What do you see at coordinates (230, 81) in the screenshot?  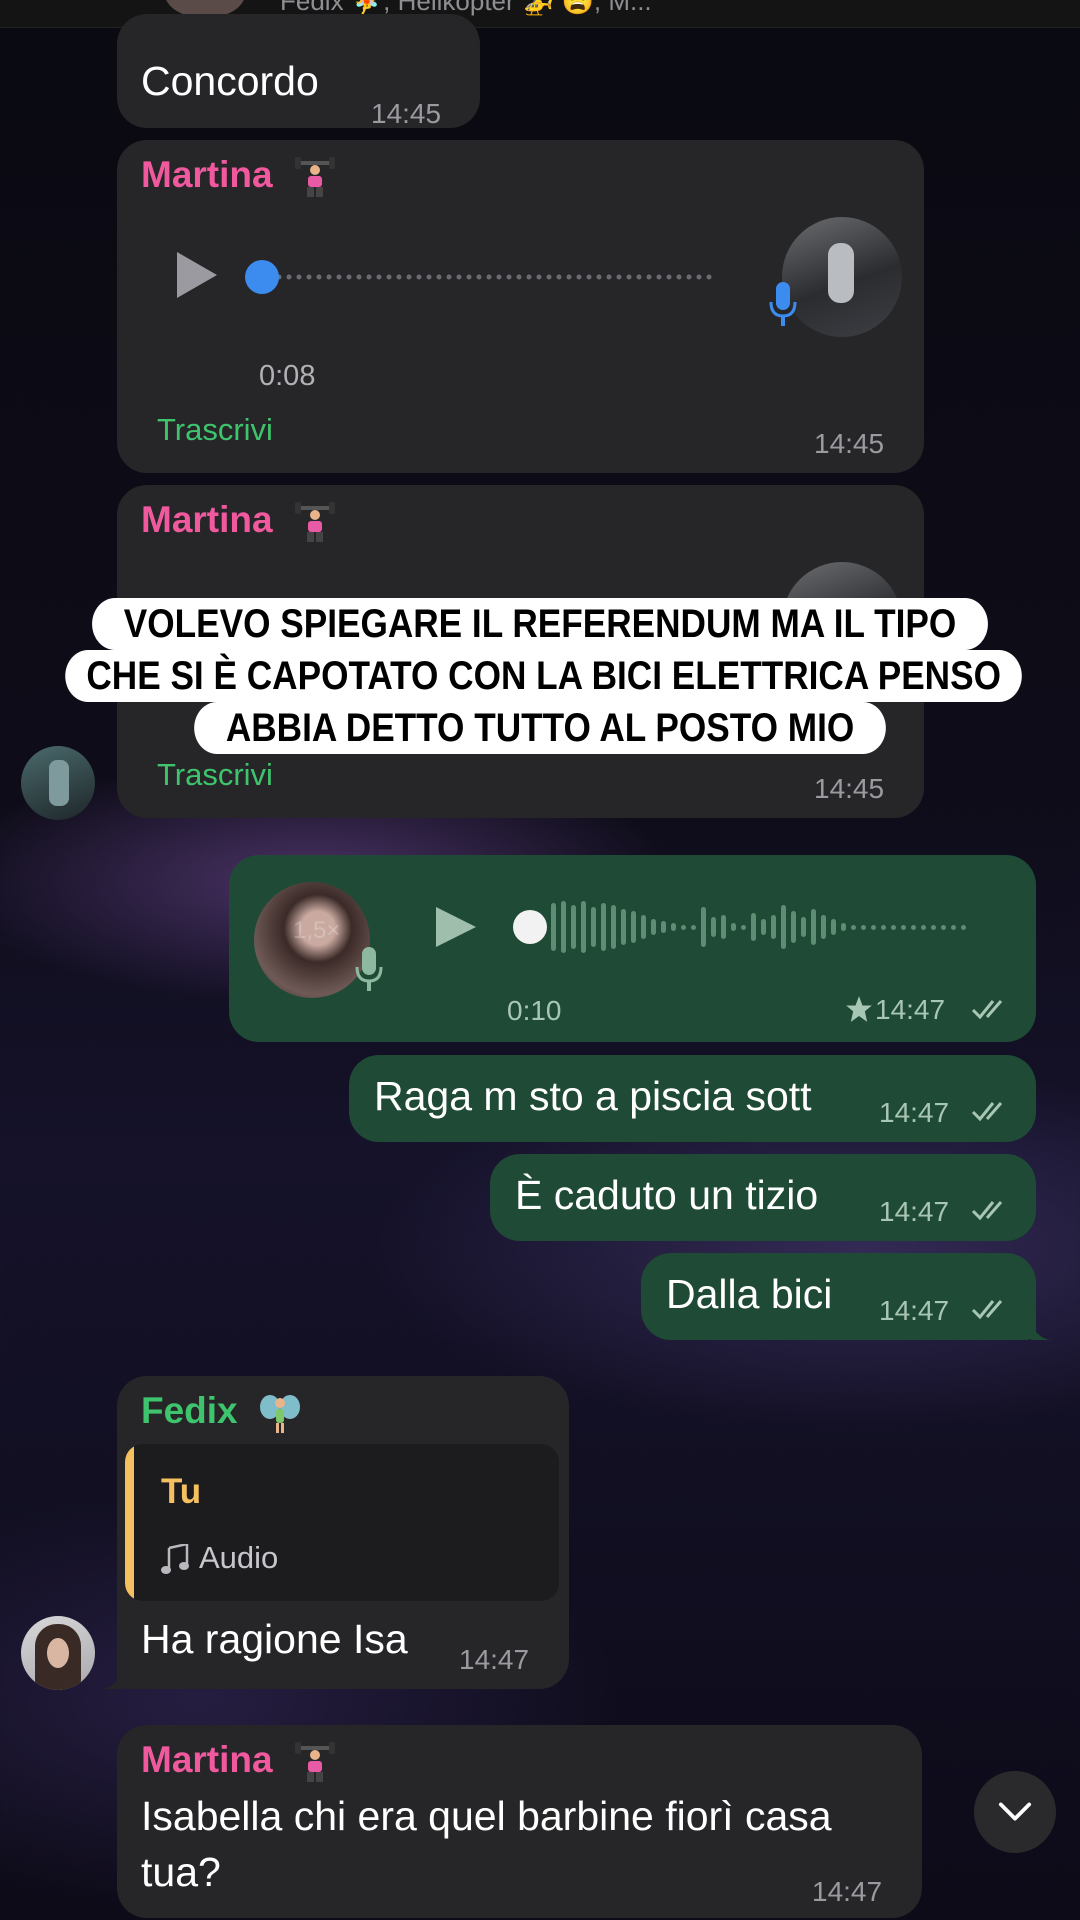 I see `message-text: Concordo` at bounding box center [230, 81].